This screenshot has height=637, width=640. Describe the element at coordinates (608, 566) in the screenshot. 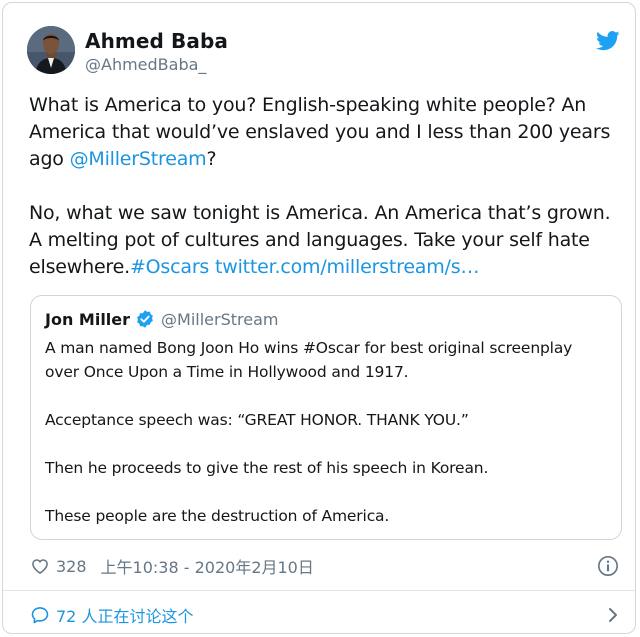

I see `info-icon` at that location.